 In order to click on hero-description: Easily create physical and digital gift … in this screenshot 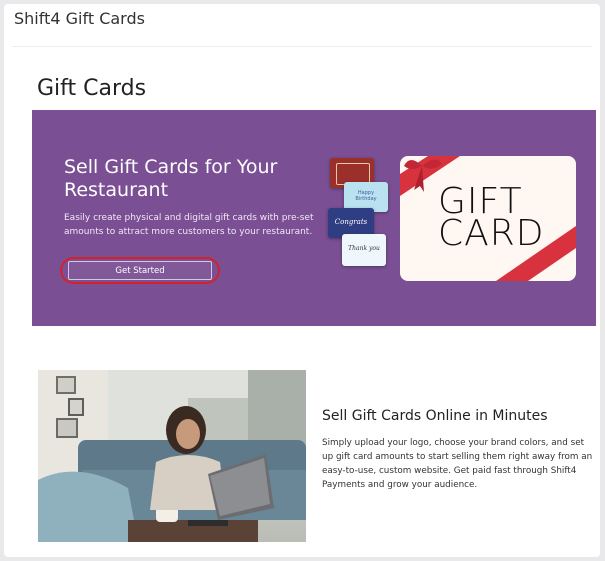, I will do `click(189, 225)`.